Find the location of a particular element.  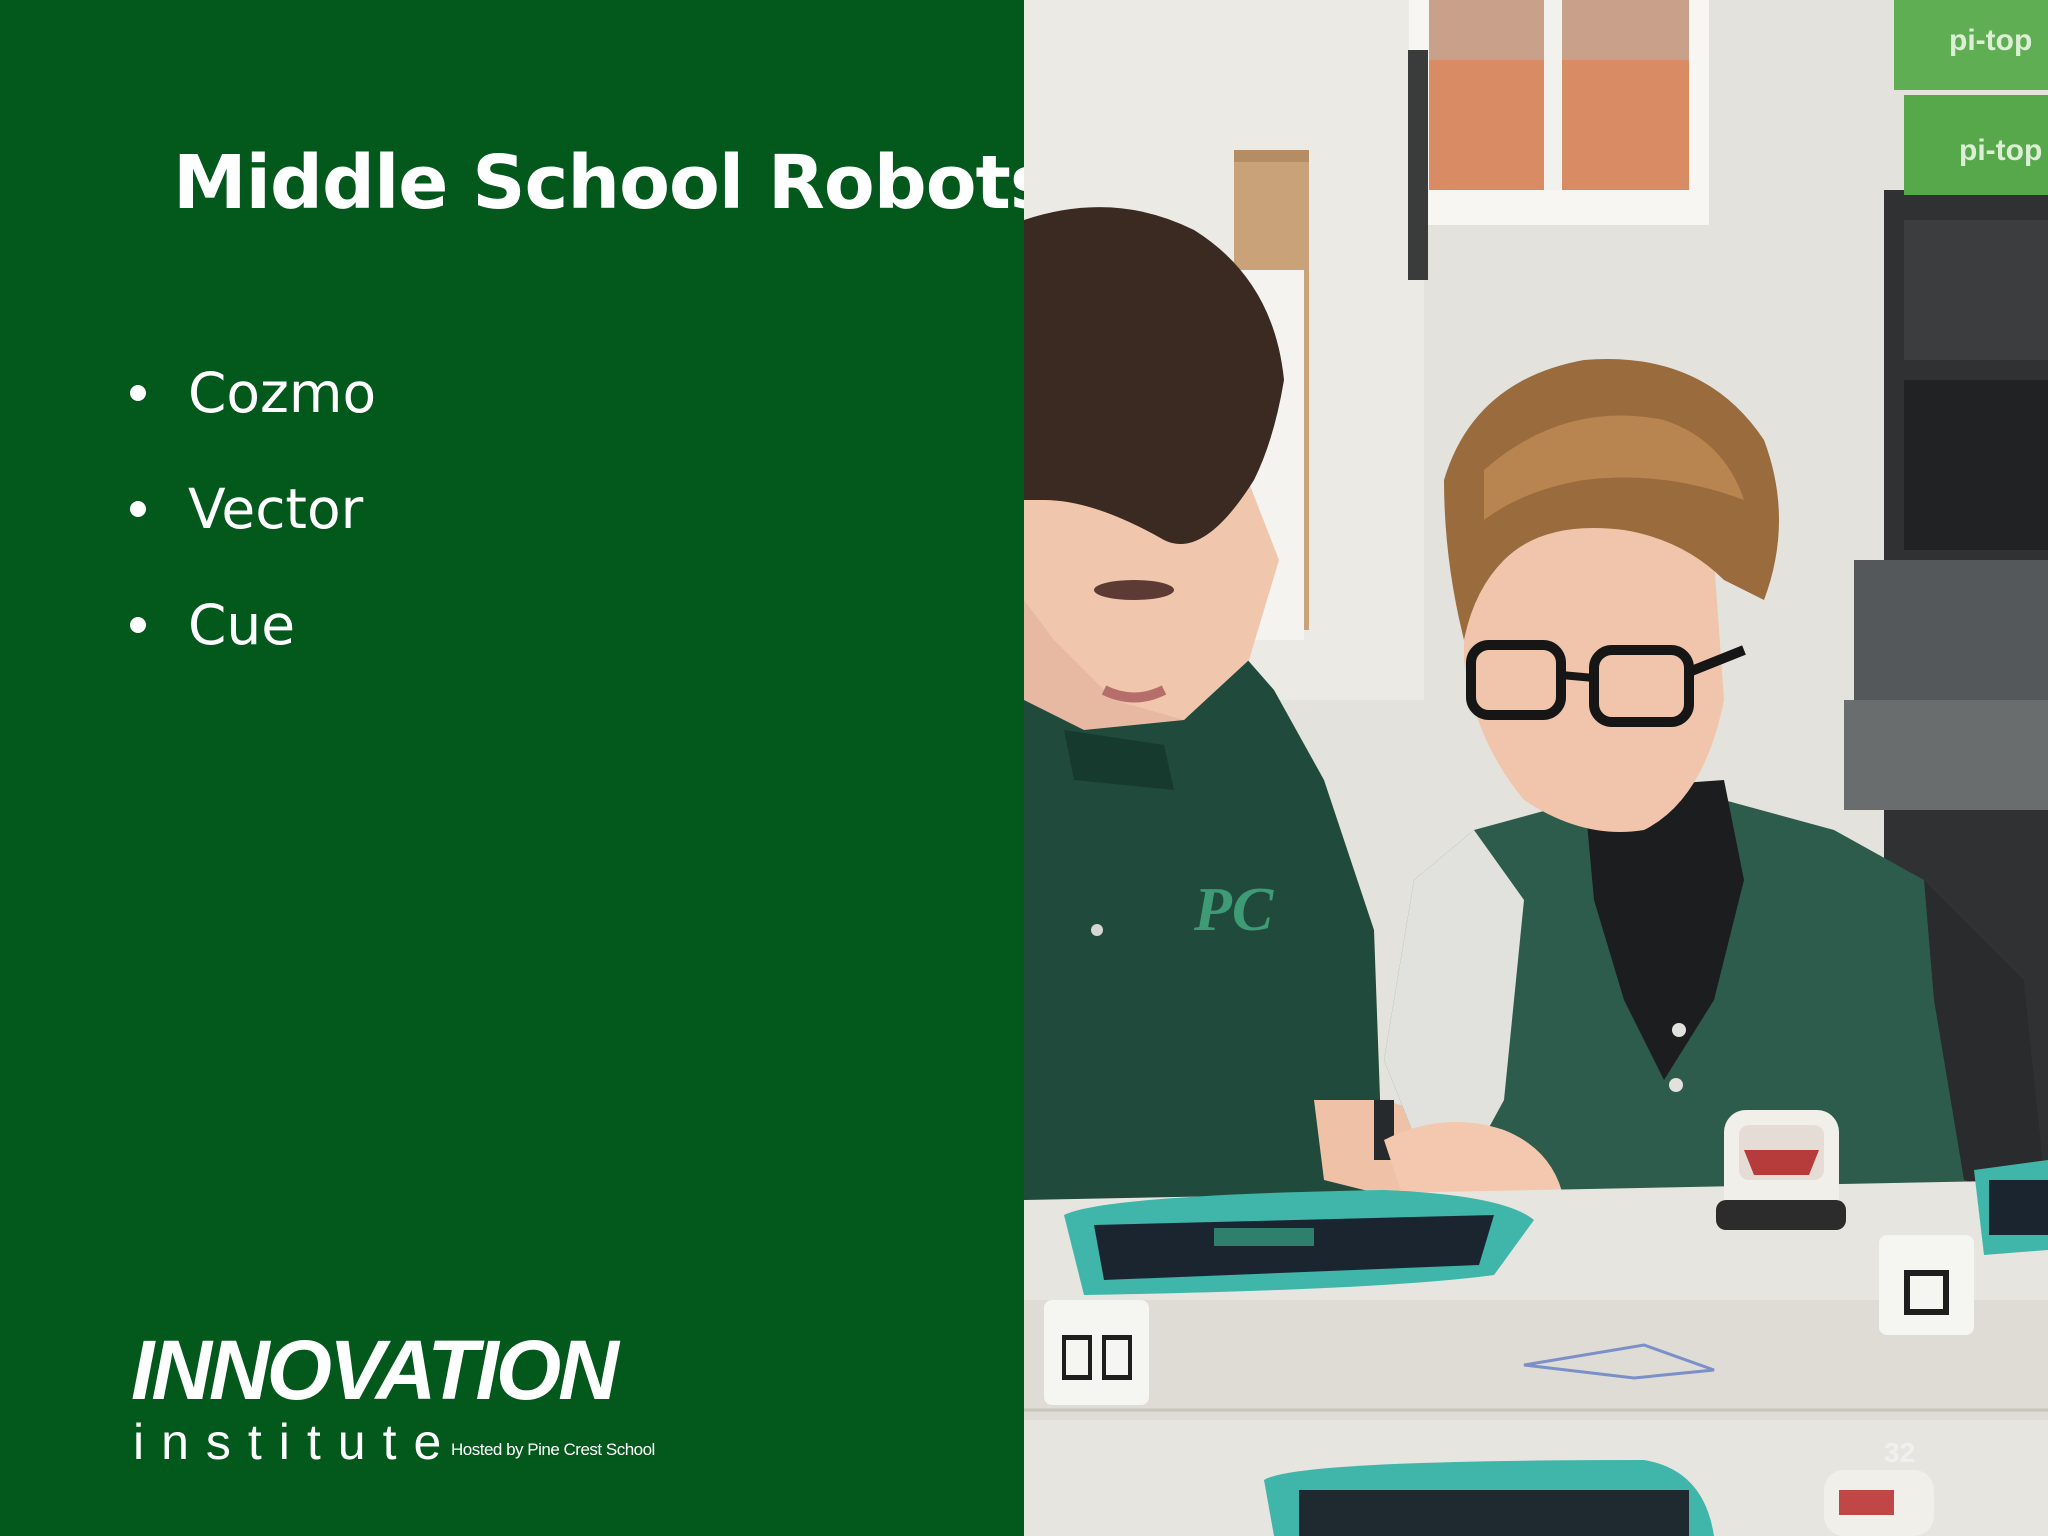

bullet-text: Vector is located at coordinates (276, 509).